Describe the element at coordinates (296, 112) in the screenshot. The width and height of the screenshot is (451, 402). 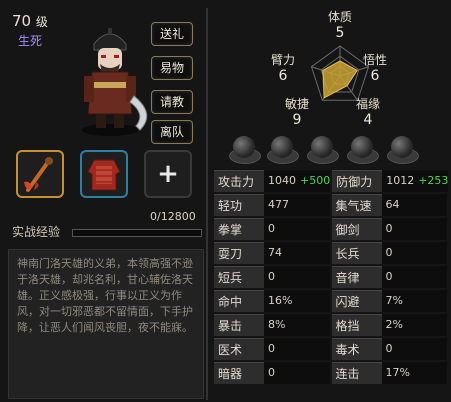
I see `attr-agility: 敏捷 9` at that location.